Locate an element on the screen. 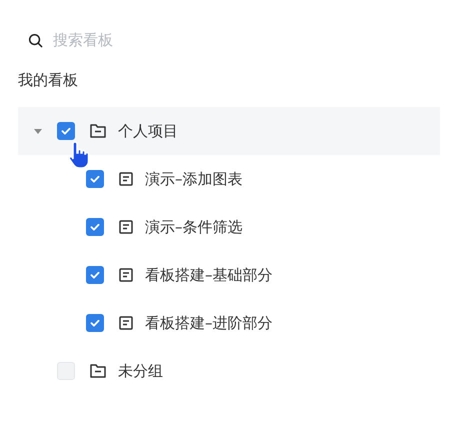 The width and height of the screenshot is (460, 424). tree-item-label: 个人项目 is located at coordinates (148, 131).